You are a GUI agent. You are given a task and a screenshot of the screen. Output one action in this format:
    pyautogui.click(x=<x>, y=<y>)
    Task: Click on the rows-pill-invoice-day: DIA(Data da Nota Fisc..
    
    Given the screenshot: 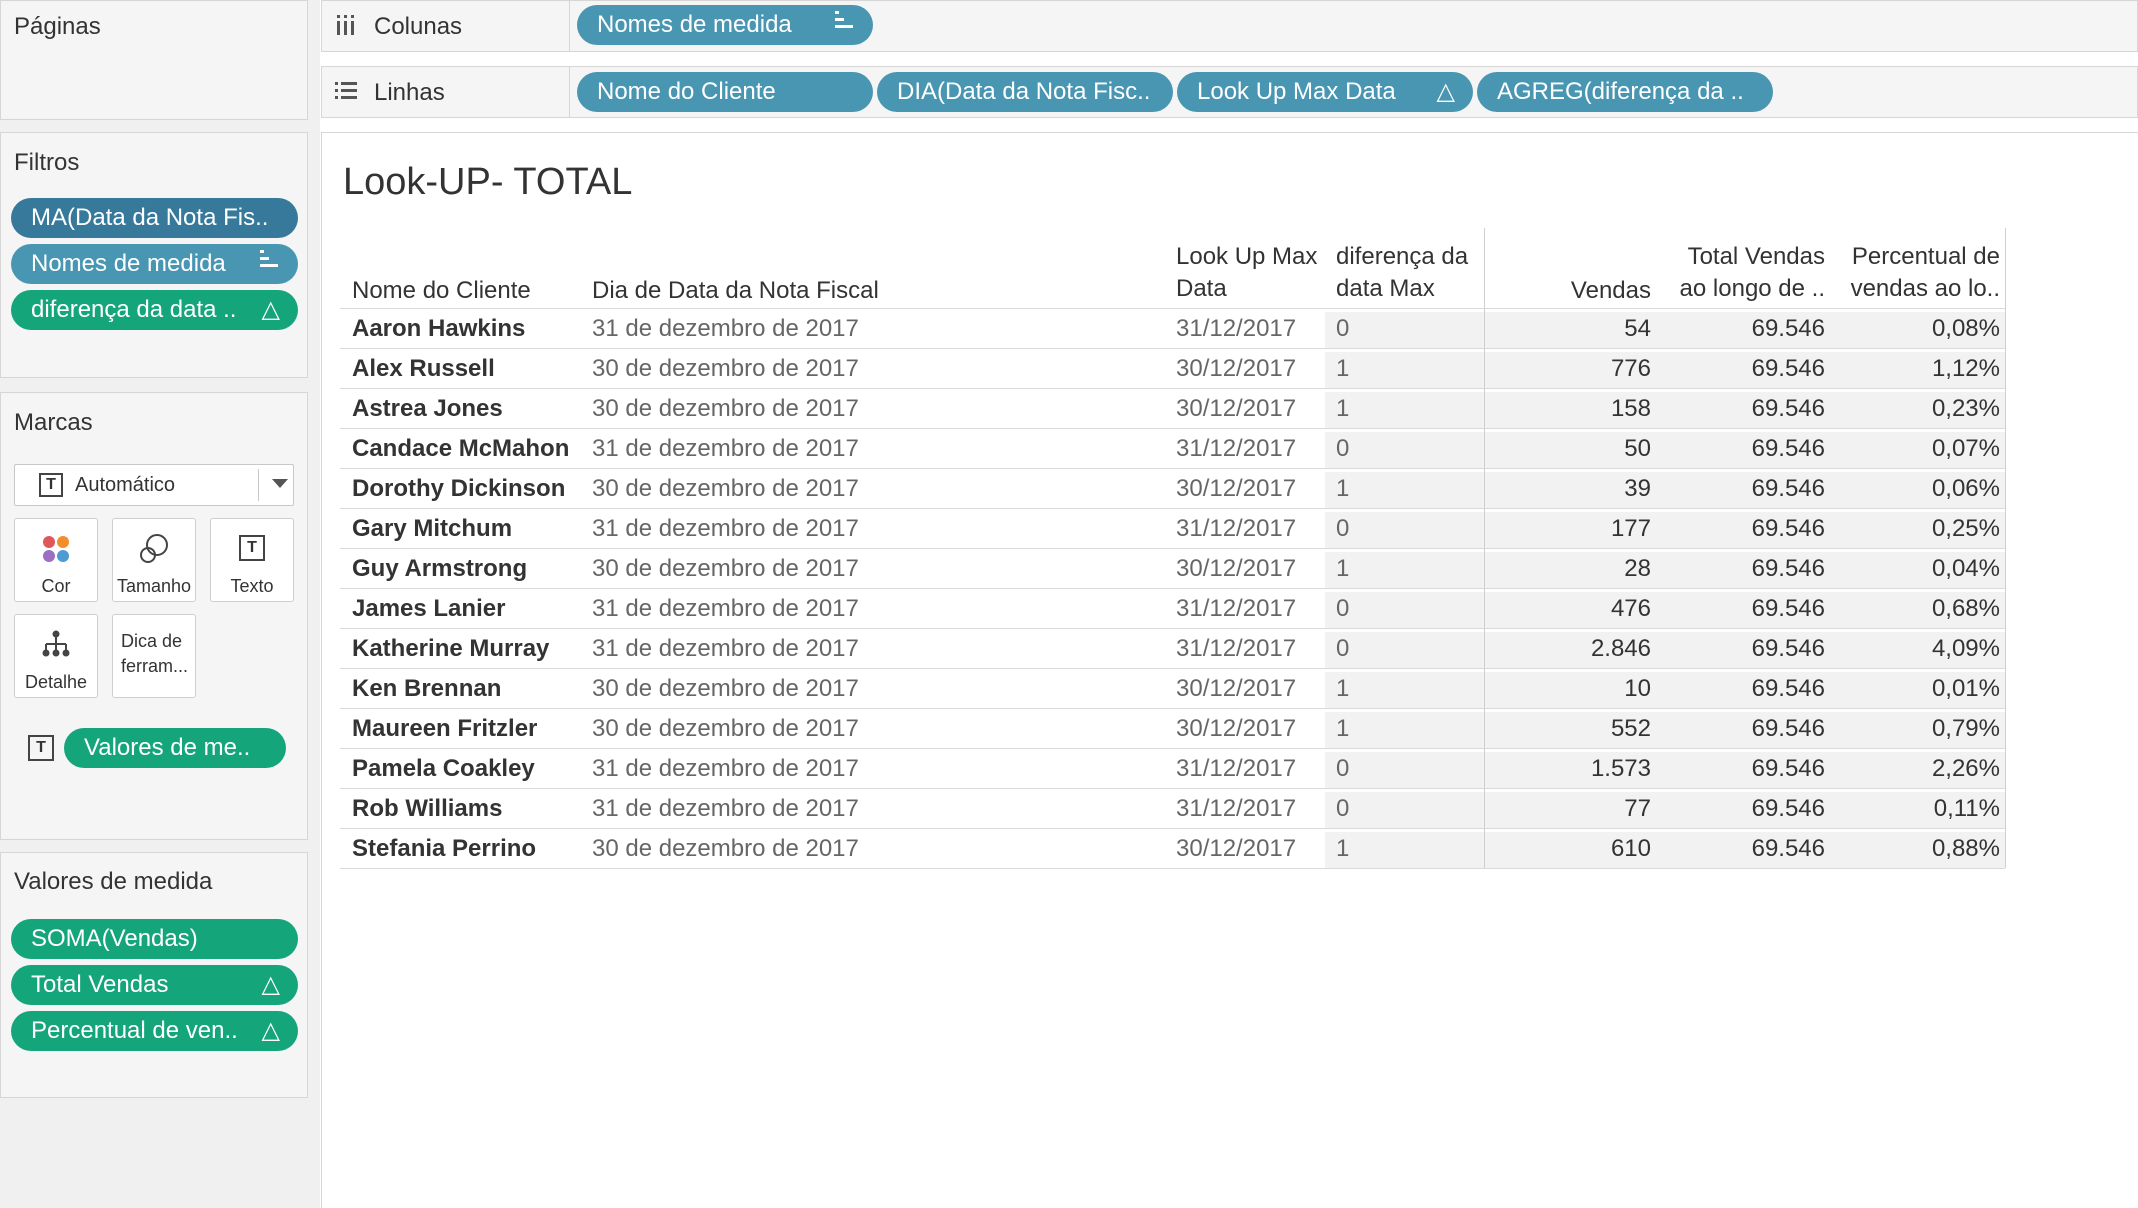 What is the action you would take?
    pyautogui.click(x=1025, y=92)
    